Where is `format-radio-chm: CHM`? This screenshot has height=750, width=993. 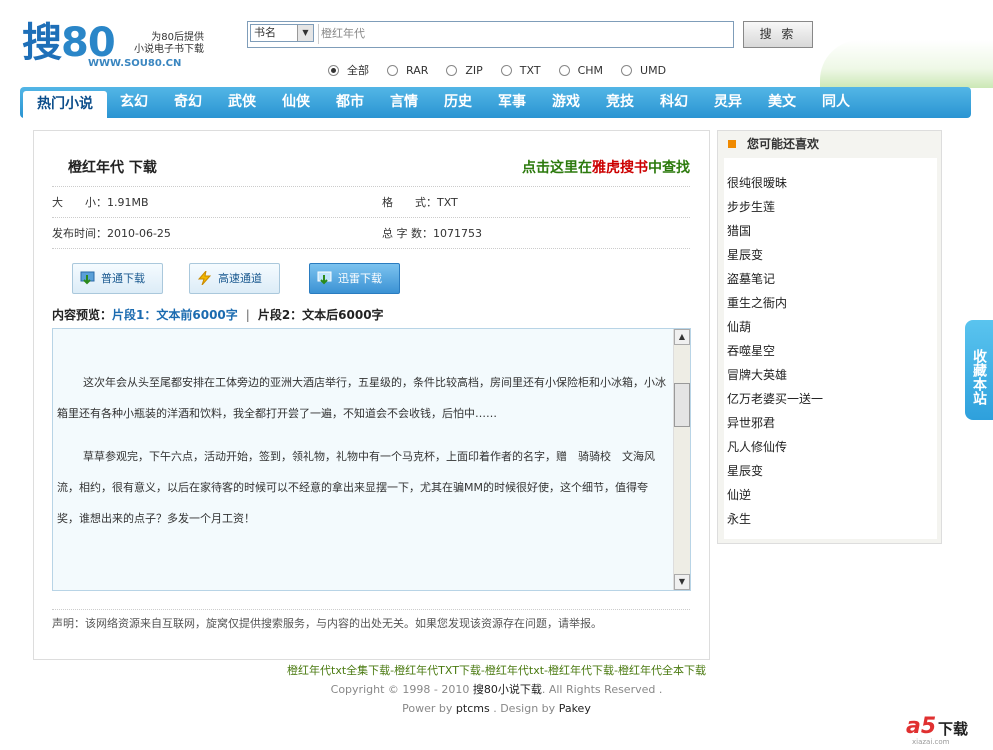
format-radio-chm: CHM is located at coordinates (580, 70).